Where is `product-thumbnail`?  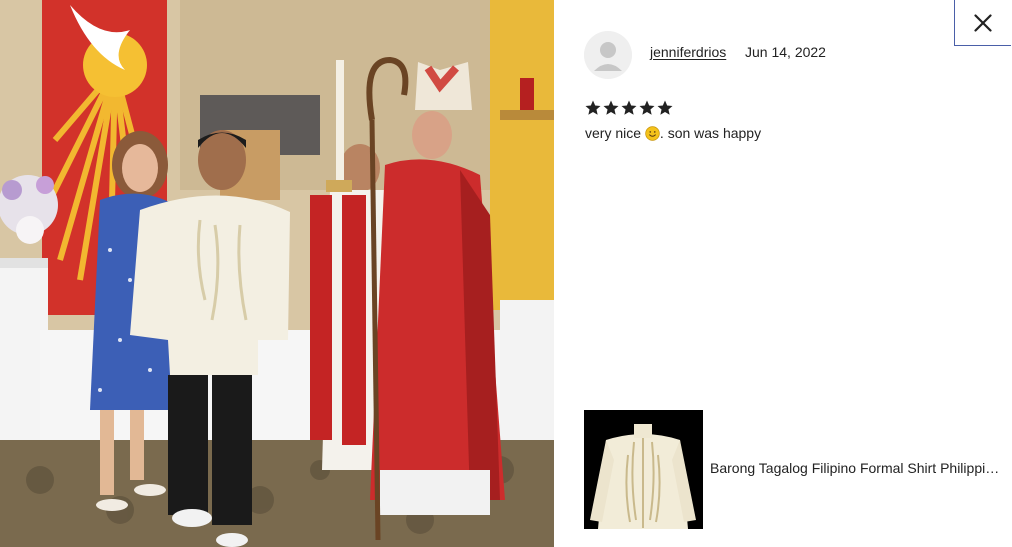 product-thumbnail is located at coordinates (643, 469).